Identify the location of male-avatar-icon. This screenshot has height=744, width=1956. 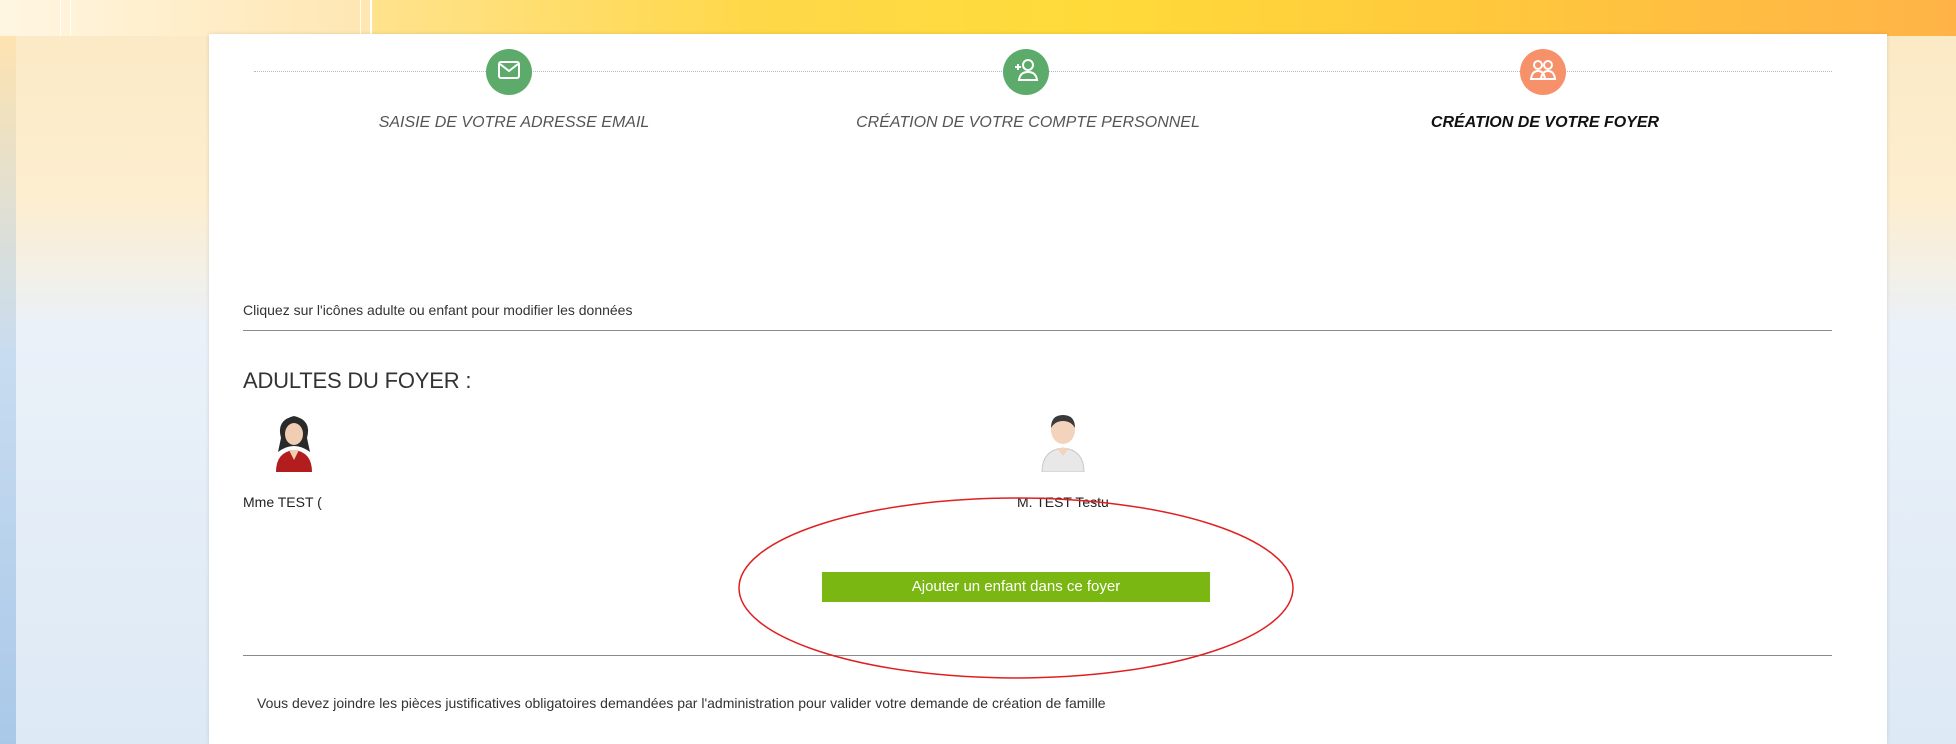
(1063, 442).